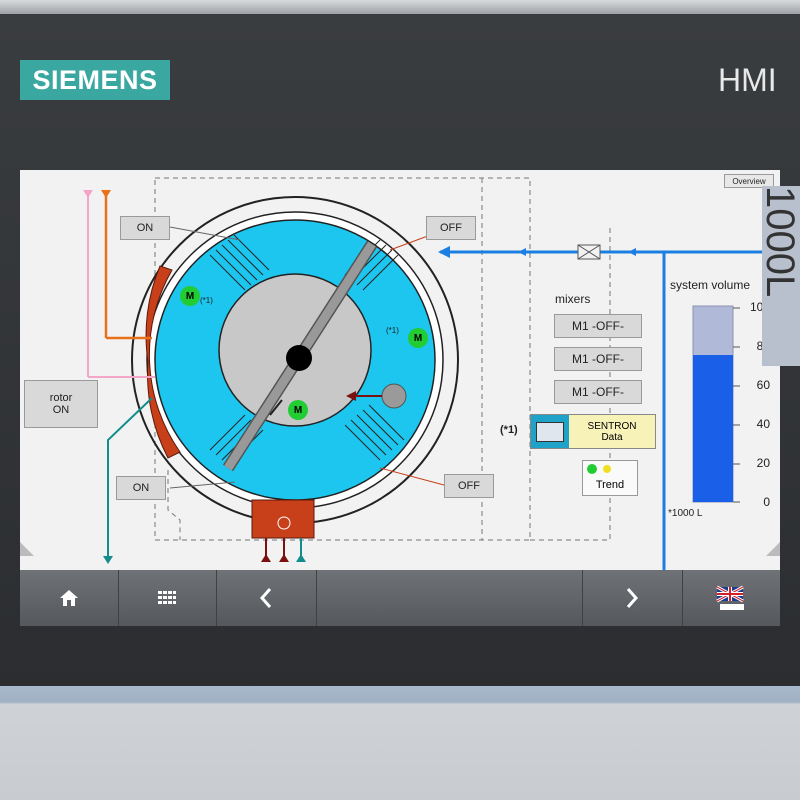  Describe the element at coordinates (763, 385) in the screenshot. I see `scale-label: 60` at that location.